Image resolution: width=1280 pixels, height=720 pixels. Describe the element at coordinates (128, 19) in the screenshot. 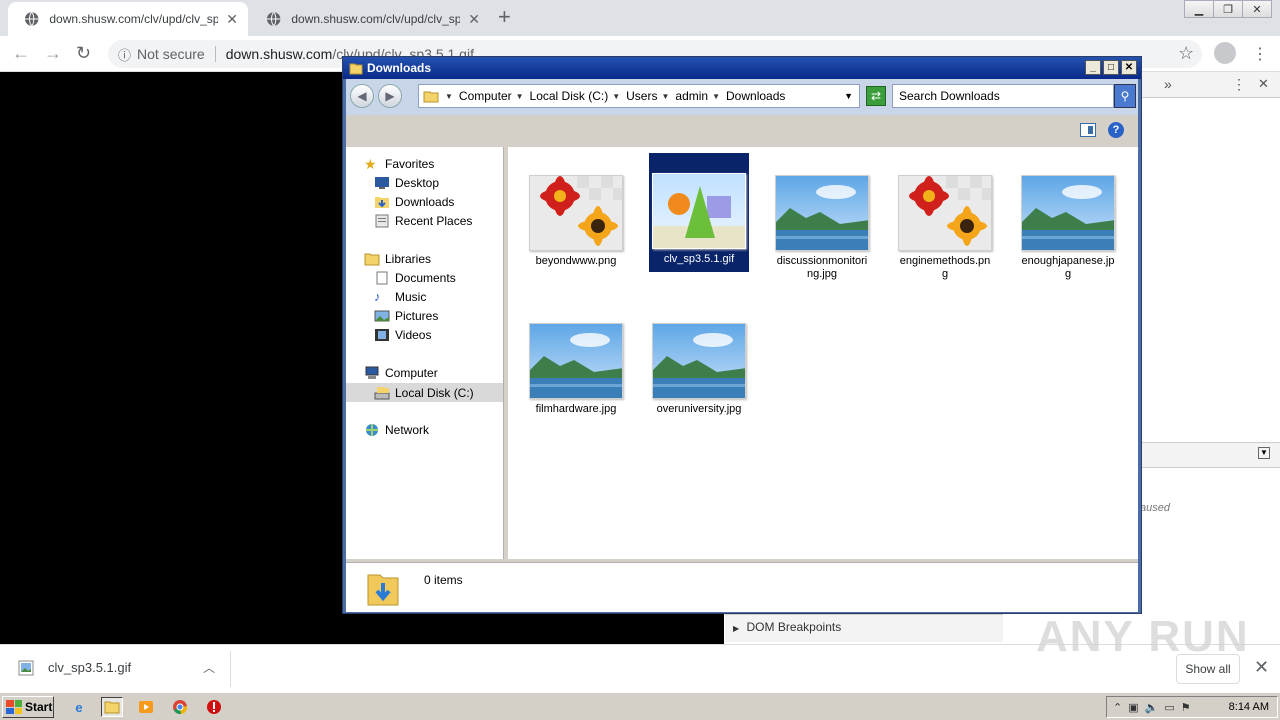

I see `browser-tab-1: down.shusw.com/clv/upd/clv_sp3.5 ✕` at that location.